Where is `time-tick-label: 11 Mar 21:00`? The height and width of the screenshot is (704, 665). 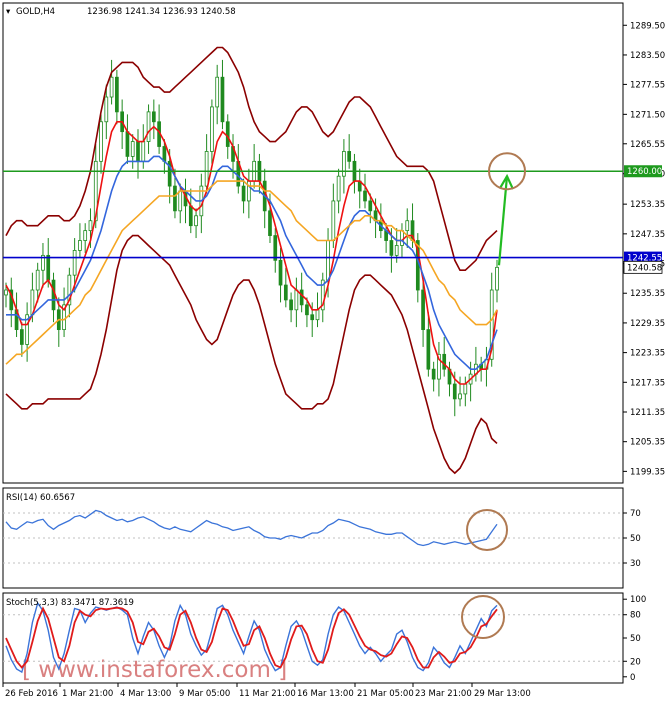
time-tick-label: 11 Mar 21:00 is located at coordinates (267, 694).